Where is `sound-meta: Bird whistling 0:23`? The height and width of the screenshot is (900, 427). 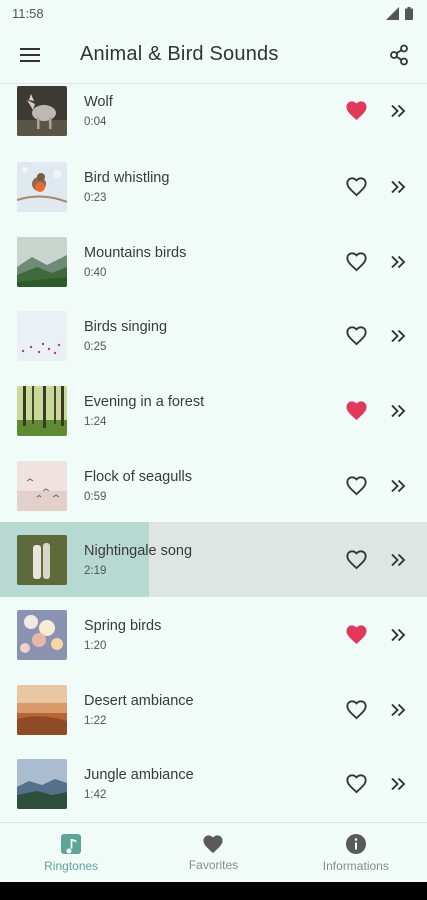
sound-meta: Bird whistling 0:23 is located at coordinates (212, 186).